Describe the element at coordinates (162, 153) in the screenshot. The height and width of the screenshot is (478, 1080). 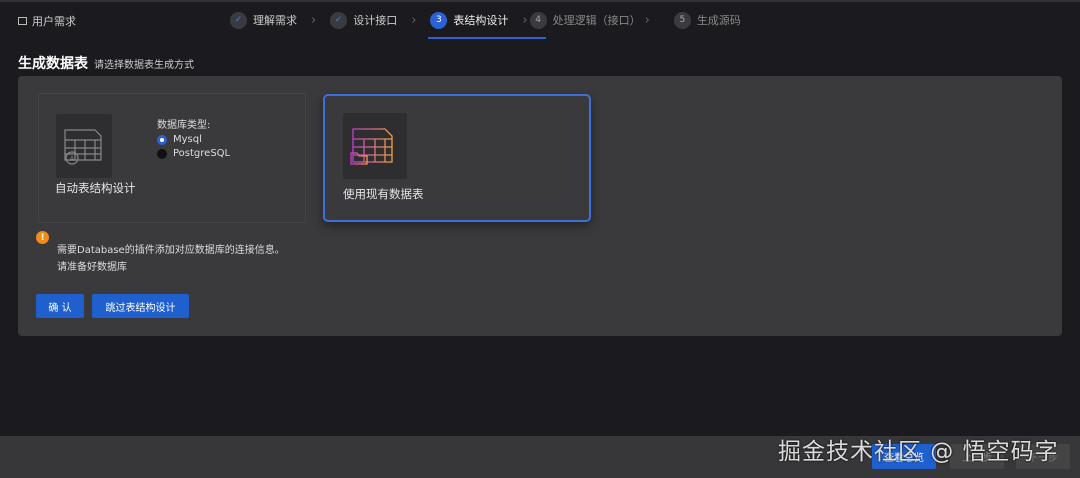
I see `radio-unselected-icon` at that location.